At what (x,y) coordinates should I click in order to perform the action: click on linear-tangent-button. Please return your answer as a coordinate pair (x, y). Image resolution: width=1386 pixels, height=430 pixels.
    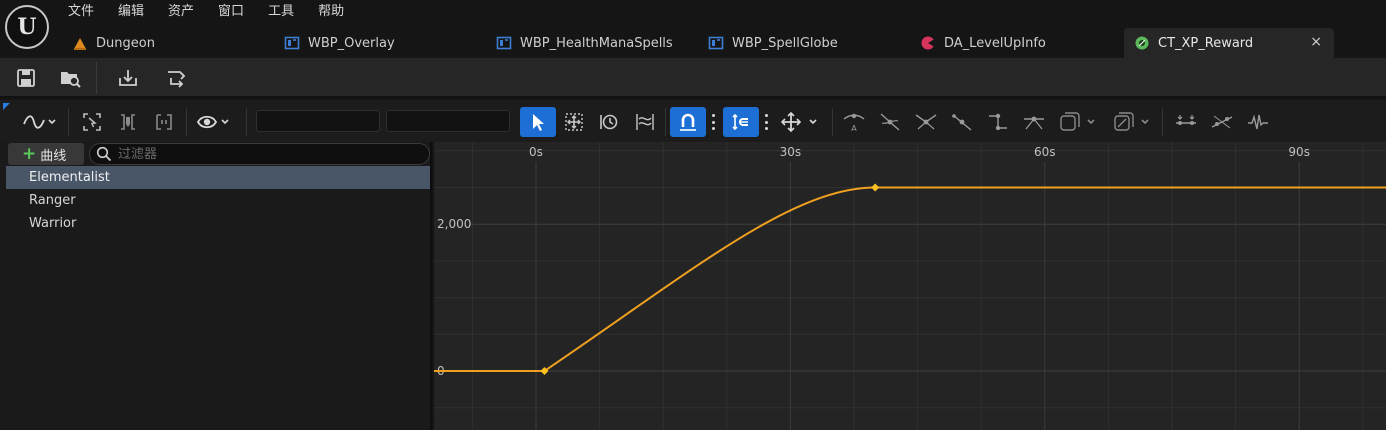
    Looking at the image, I should click on (962, 122).